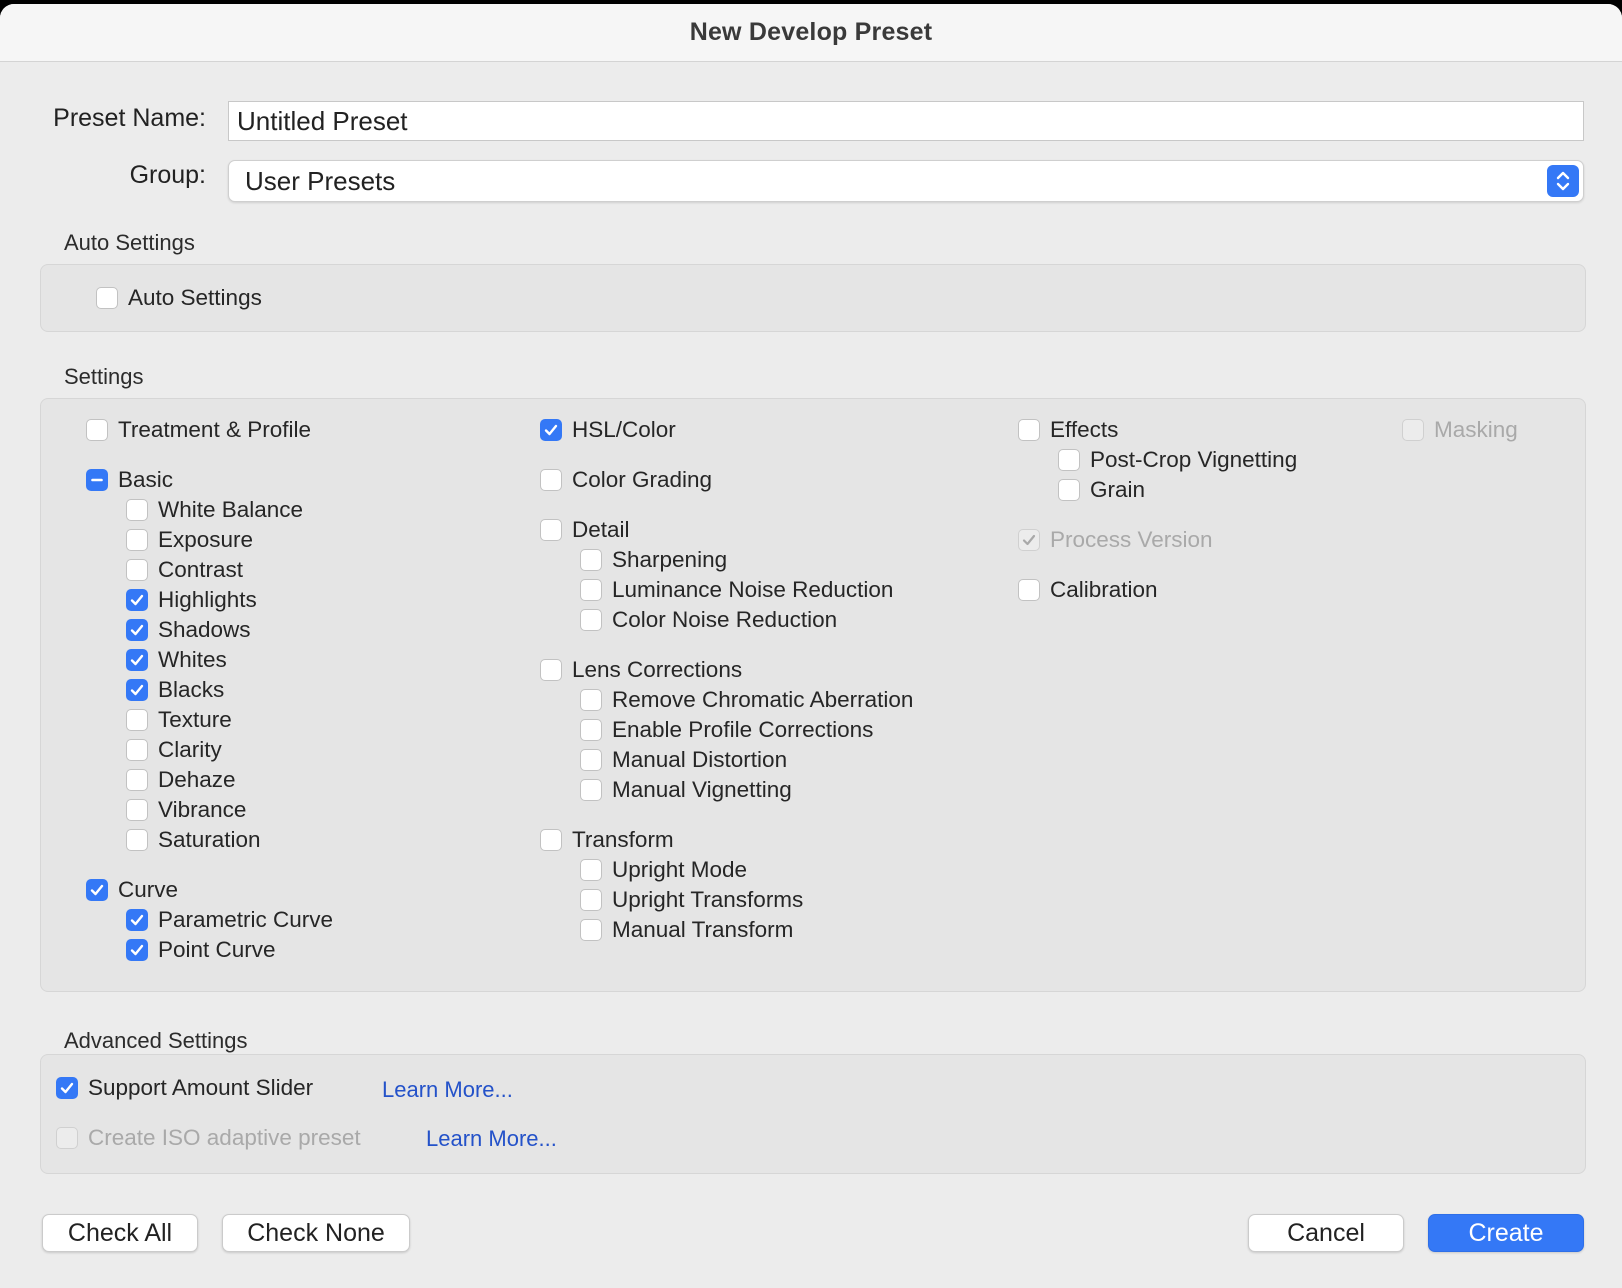 The width and height of the screenshot is (1622, 1288). I want to click on auto-settings-heading: Auto Settings, so click(129, 242).